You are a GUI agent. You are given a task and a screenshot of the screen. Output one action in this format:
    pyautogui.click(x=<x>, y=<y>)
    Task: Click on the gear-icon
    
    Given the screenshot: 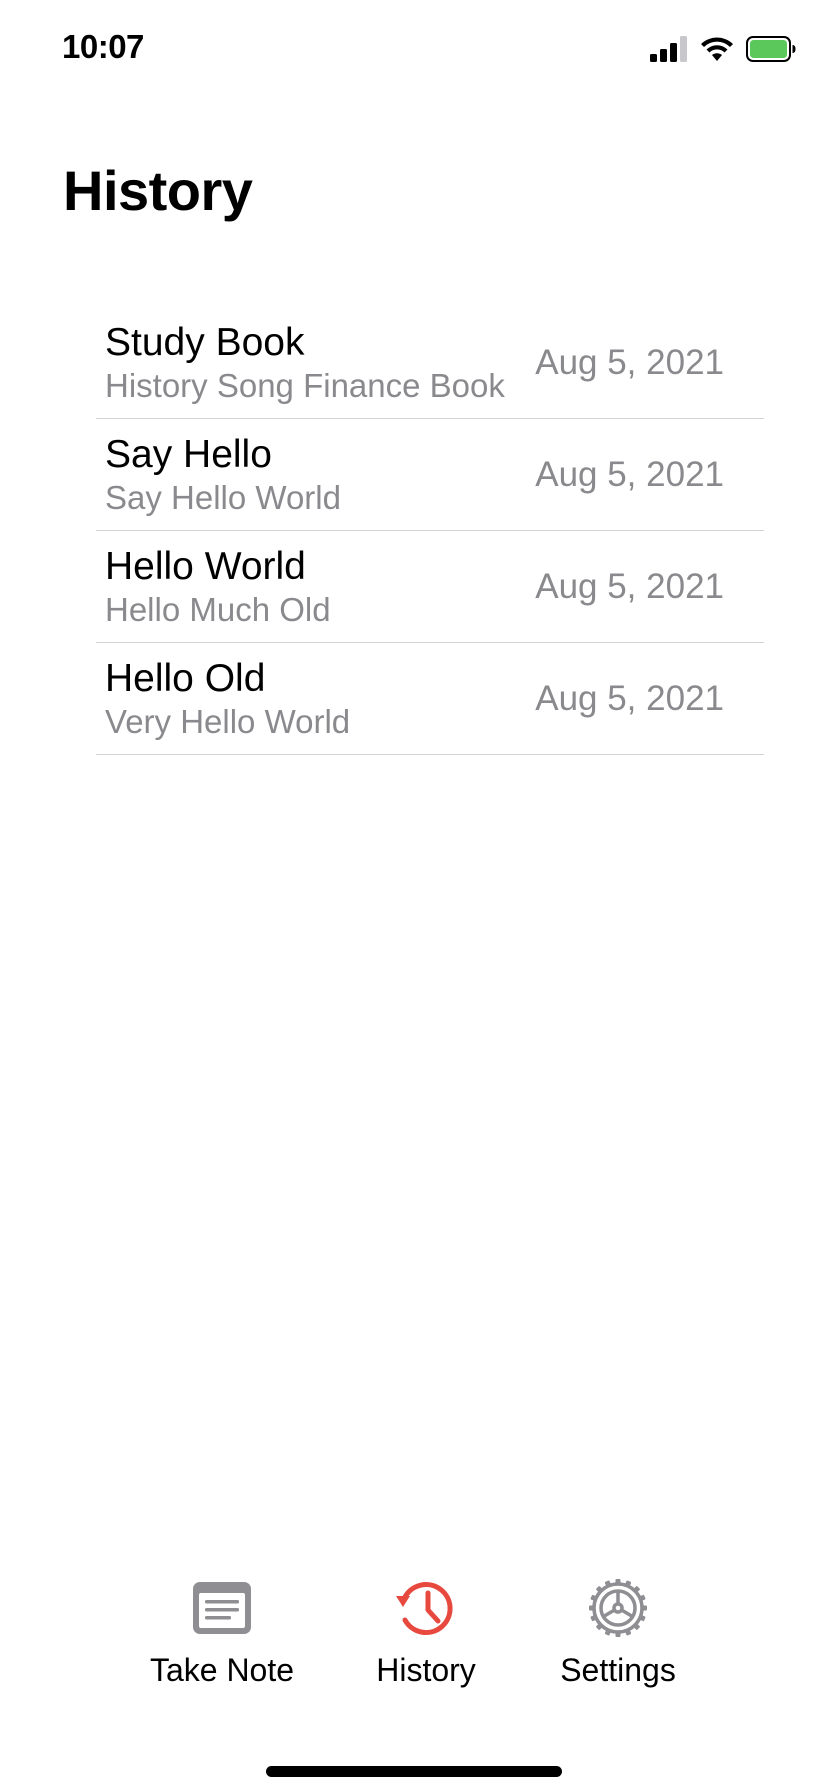 What is the action you would take?
    pyautogui.click(x=618, y=1608)
    